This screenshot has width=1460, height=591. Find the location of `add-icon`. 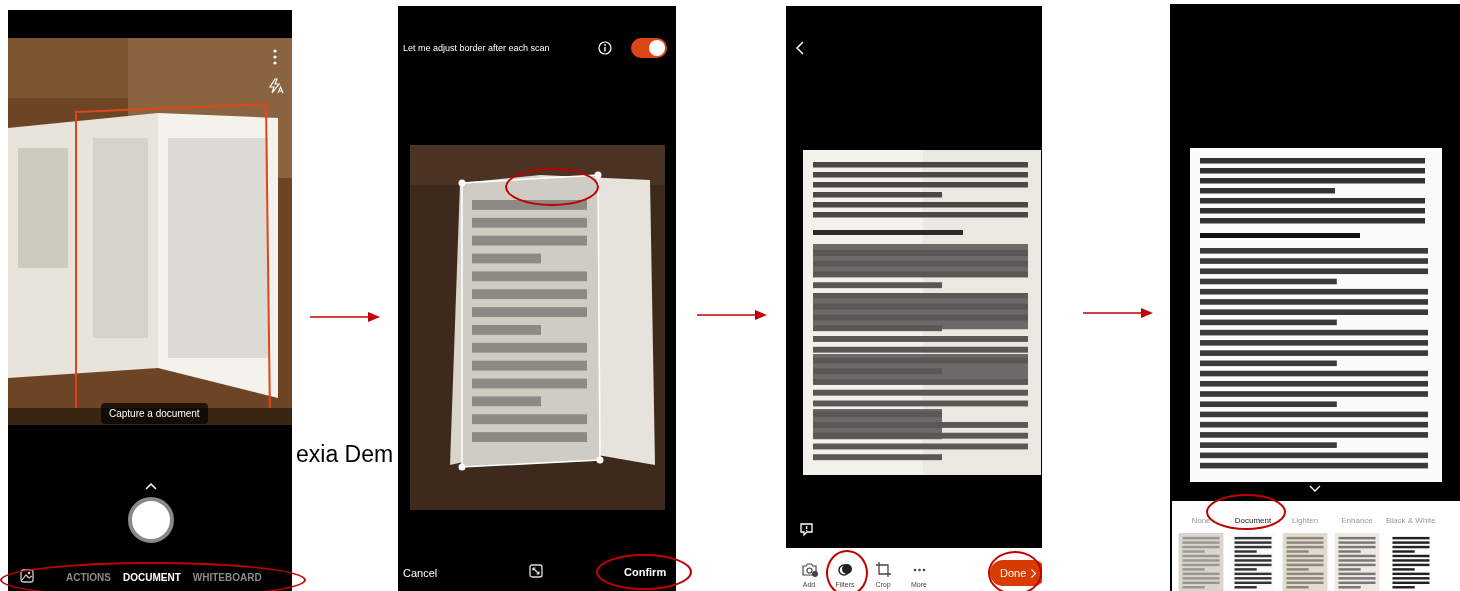

add-icon is located at coordinates (809, 569).